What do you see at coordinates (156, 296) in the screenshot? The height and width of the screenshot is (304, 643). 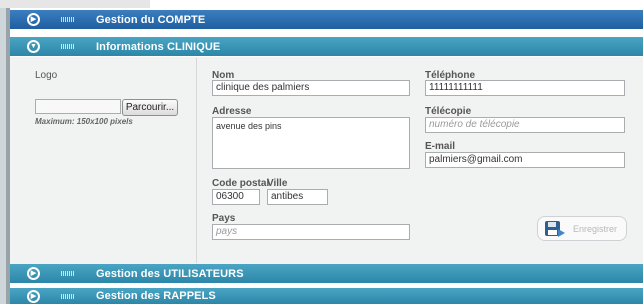 I see `section-title-rappels: Gestion des RAPPELS` at bounding box center [156, 296].